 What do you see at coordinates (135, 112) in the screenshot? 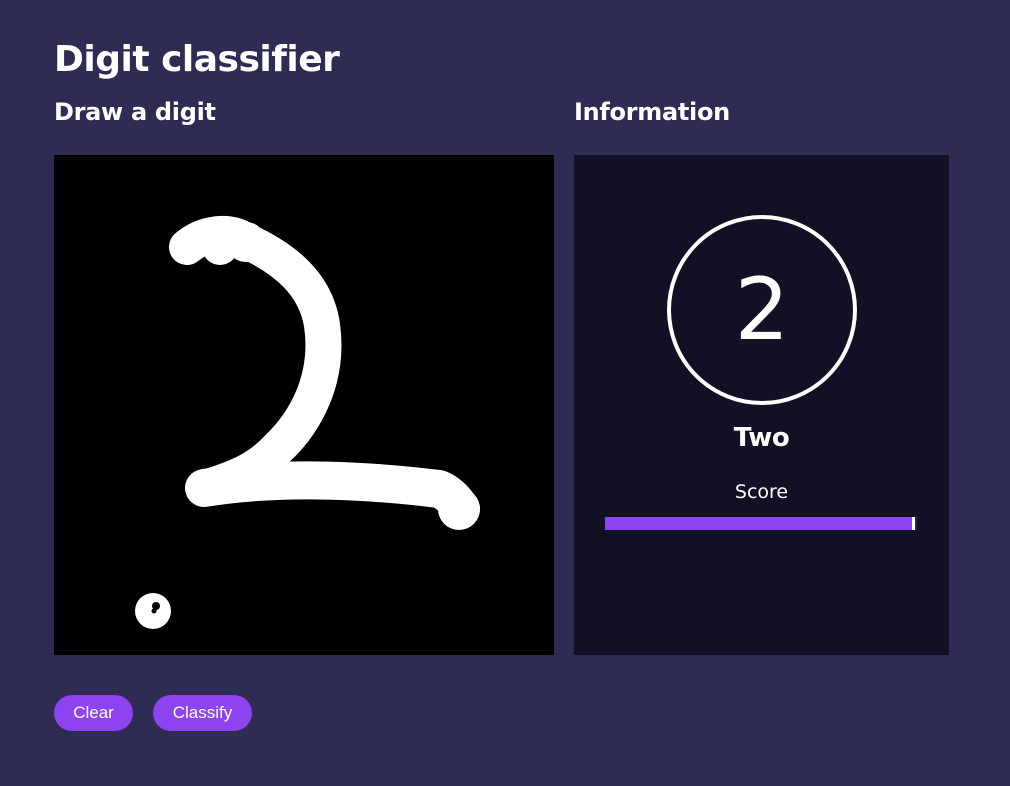
I see `draw-section-title: Draw a digit` at bounding box center [135, 112].